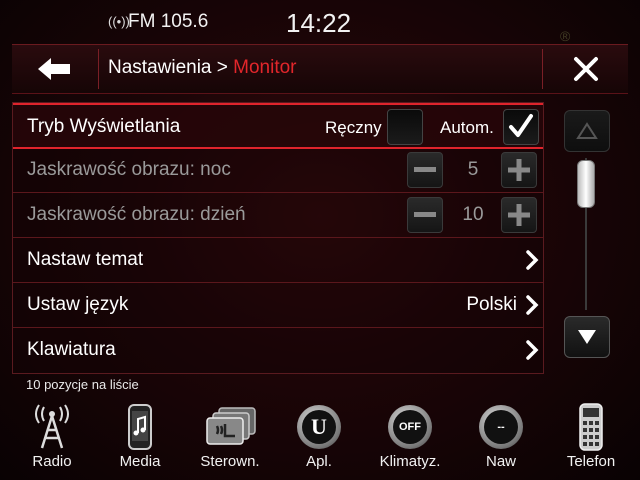 The width and height of the screenshot is (640, 480). I want to click on dock-item-phone: Telefon, so click(591, 438).